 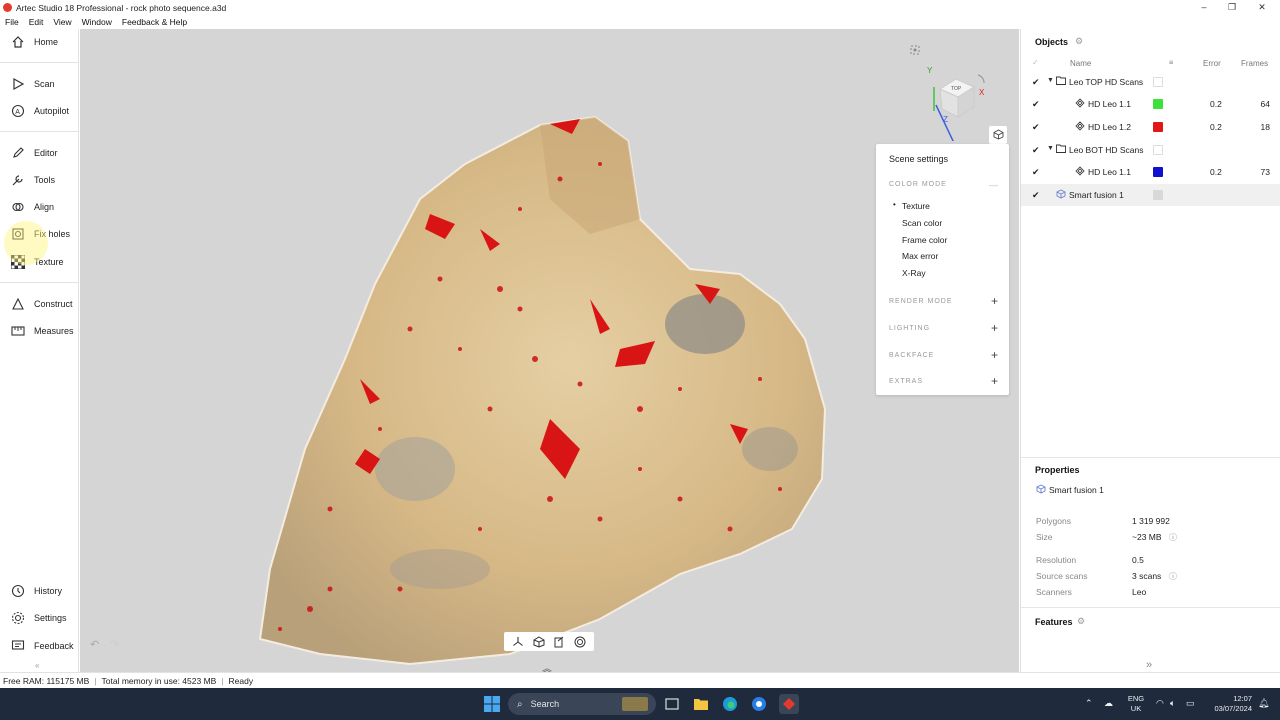 What do you see at coordinates (672, 704) in the screenshot?
I see `task-view-icon` at bounding box center [672, 704].